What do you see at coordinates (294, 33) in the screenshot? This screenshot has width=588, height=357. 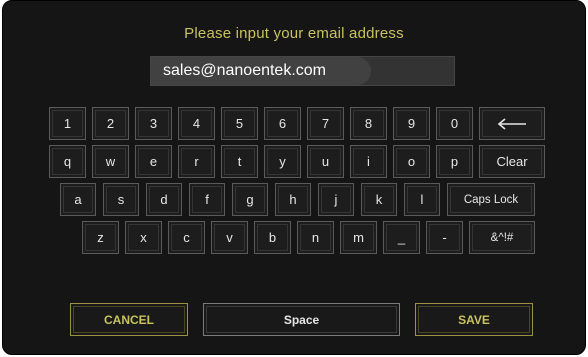 I see `page-title: Please input your email address` at bounding box center [294, 33].